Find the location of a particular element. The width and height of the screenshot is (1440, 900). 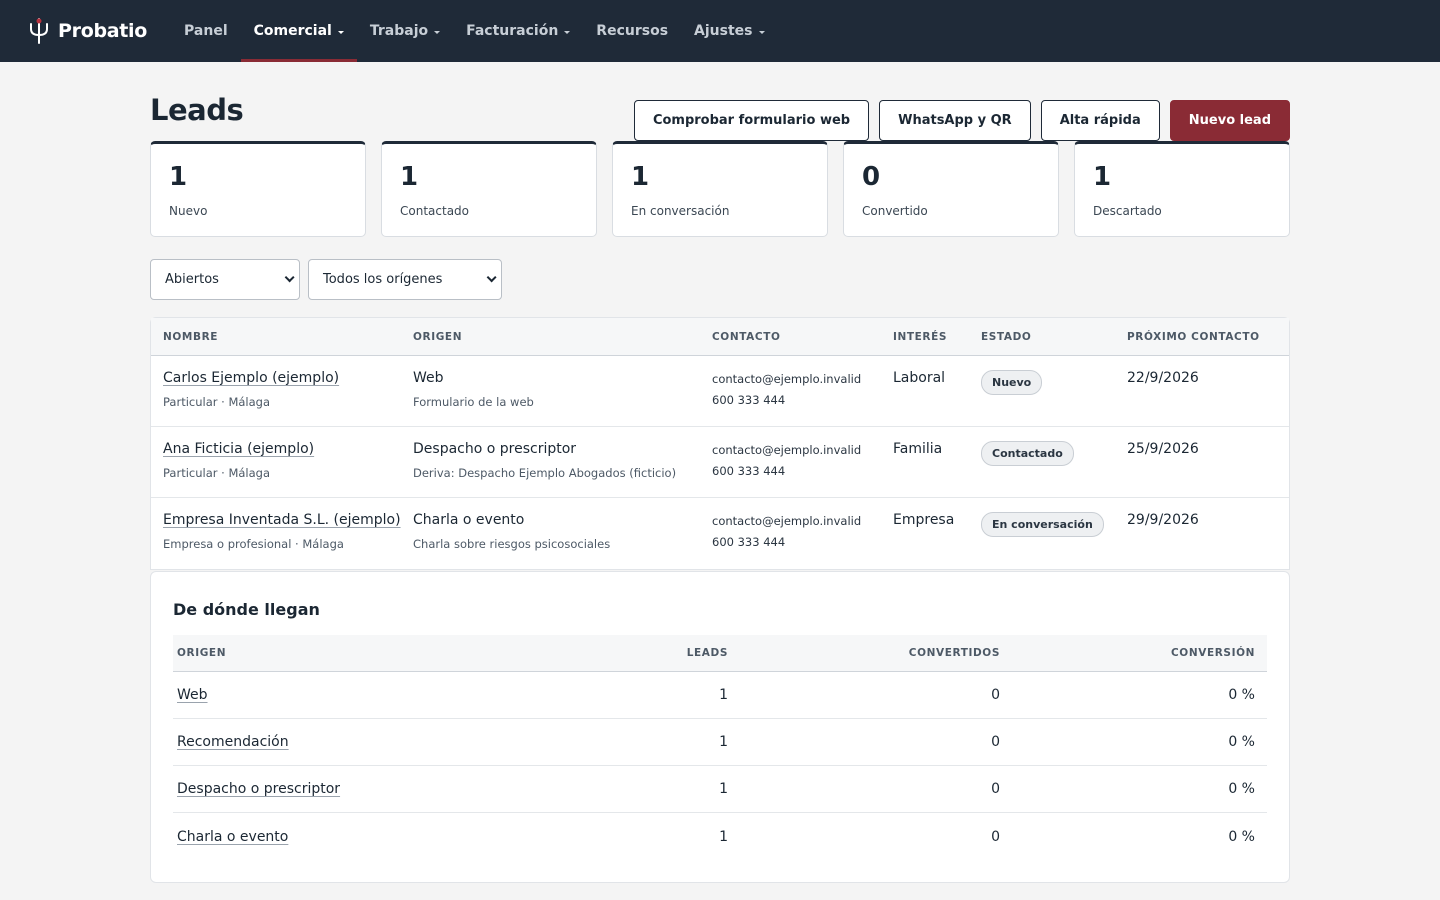

stat-value: 0 is located at coordinates (871, 177).